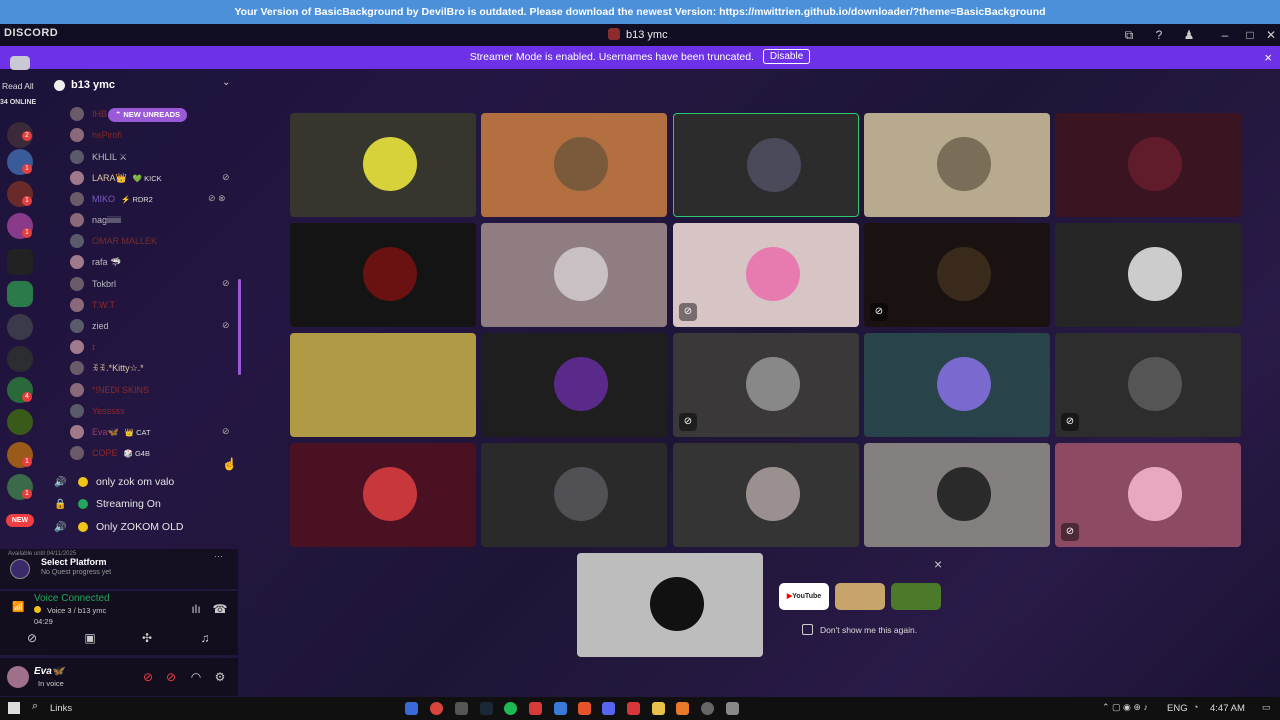 Image resolution: width=1280 pixels, height=720 pixels. Describe the element at coordinates (1195, 707) in the screenshot. I see `wifi-icon: ◔` at that location.